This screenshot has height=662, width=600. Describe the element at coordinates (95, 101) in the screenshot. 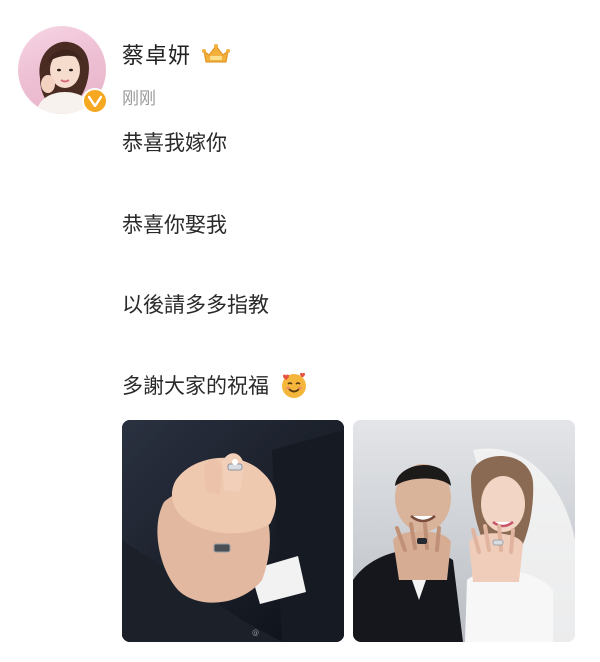

I see `verified-badge-icon` at that location.